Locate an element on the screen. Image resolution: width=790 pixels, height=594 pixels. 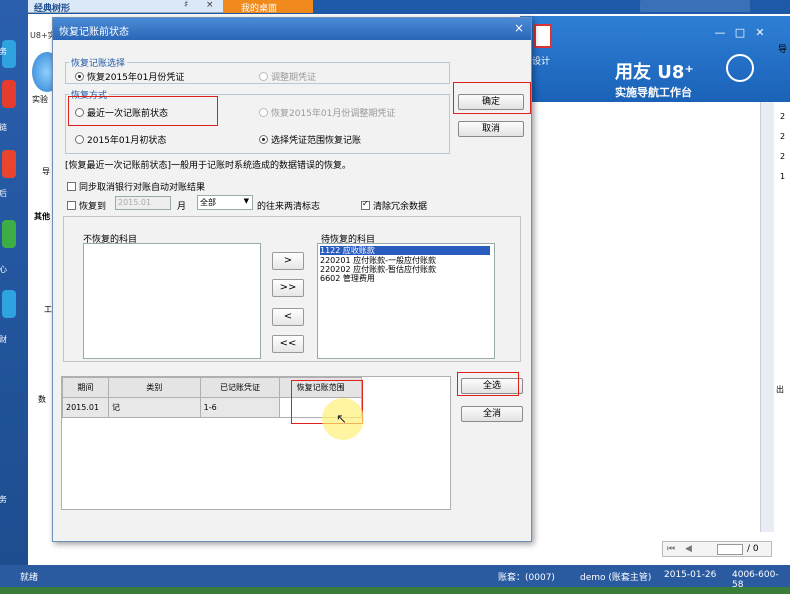
restore-month-input: 2015.01 is located at coordinates (143, 203).